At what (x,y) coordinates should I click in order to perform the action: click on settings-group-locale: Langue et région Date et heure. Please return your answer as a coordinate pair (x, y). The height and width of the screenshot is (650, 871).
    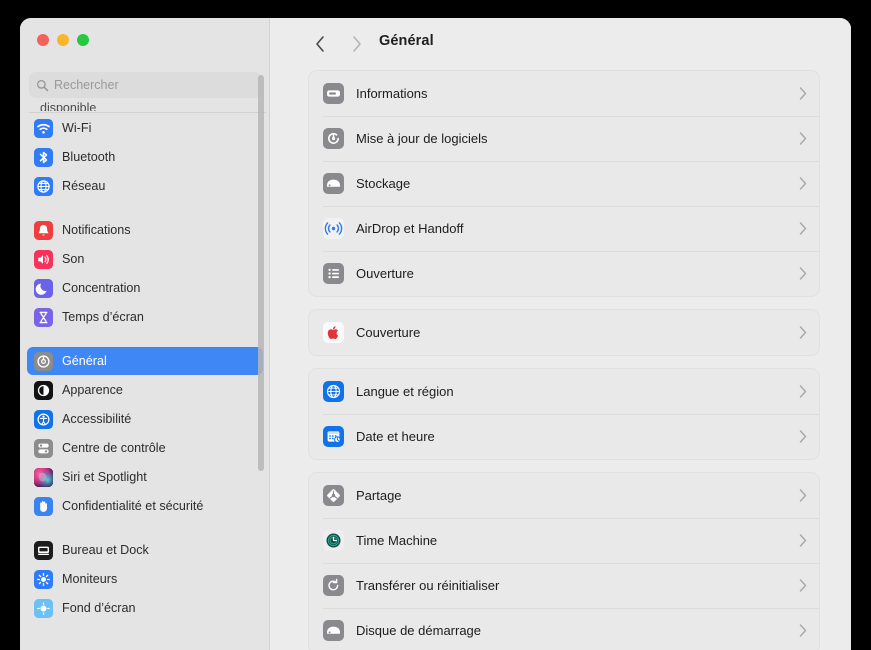
    Looking at the image, I should click on (564, 414).